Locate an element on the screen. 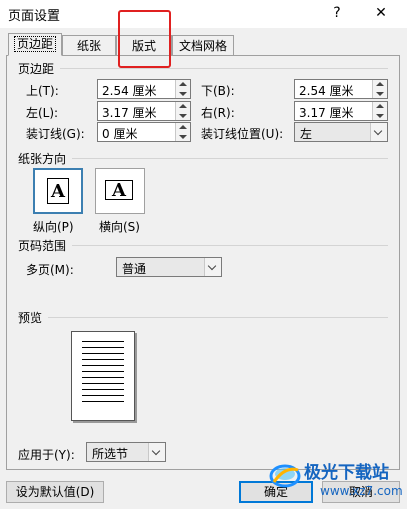 The image size is (407, 509). apply-to-value: 所选节 is located at coordinates (110, 454).